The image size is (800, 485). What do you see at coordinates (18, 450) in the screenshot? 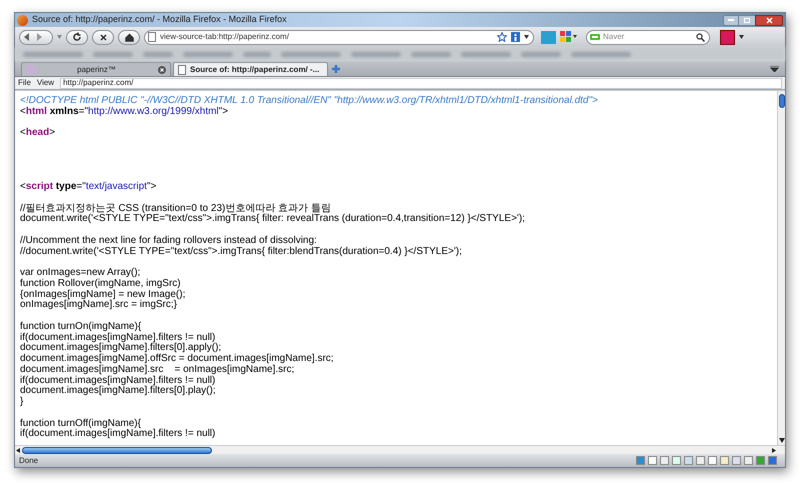
I see `scroll-left-icon` at bounding box center [18, 450].